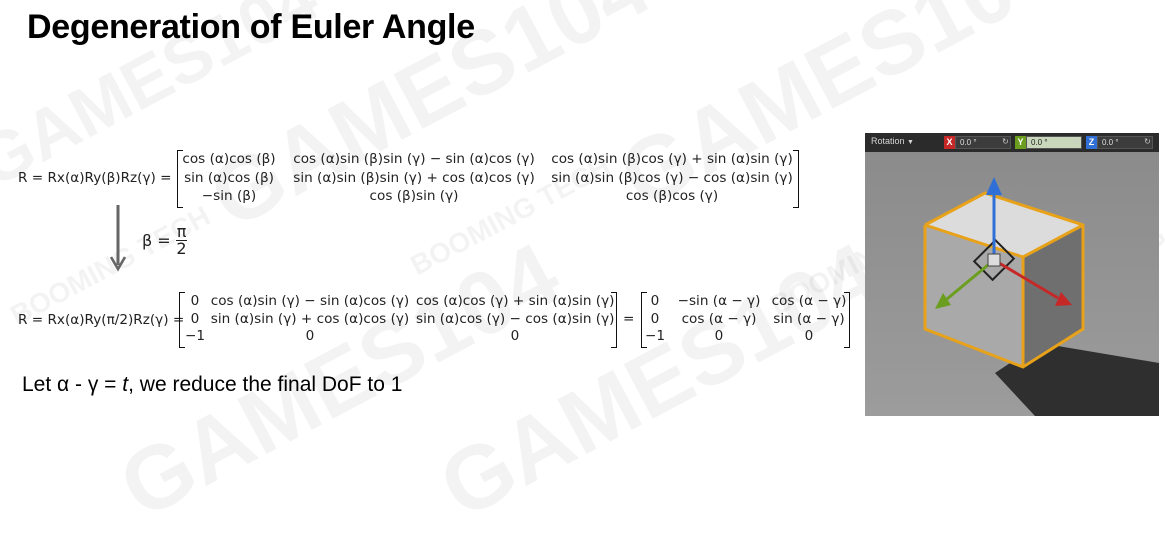  What do you see at coordinates (156, 240) in the screenshot?
I see `beta-lhs: β =` at bounding box center [156, 240].